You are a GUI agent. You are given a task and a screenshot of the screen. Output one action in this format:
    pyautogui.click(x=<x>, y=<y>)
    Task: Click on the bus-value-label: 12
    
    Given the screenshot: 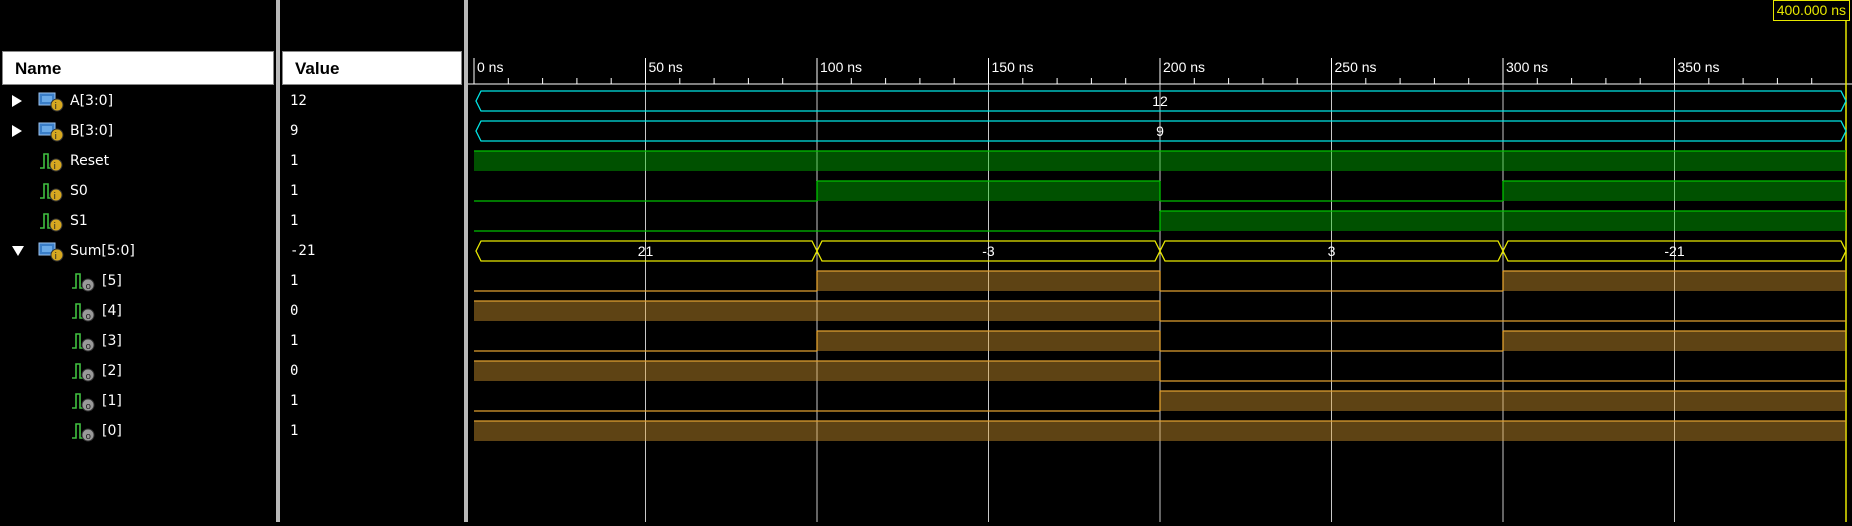 What is the action you would take?
    pyautogui.click(x=1160, y=101)
    